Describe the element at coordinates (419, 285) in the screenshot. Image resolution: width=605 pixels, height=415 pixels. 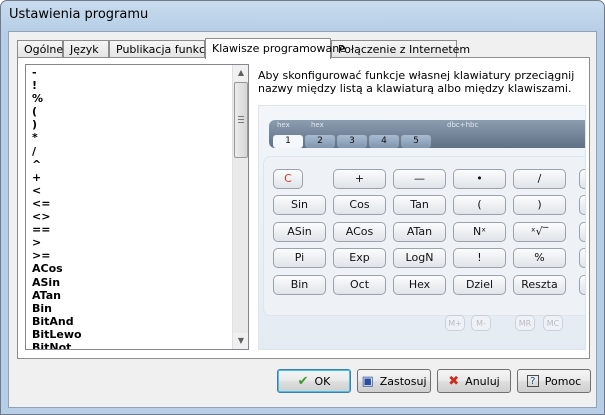
I see `key-hex: Hex` at that location.